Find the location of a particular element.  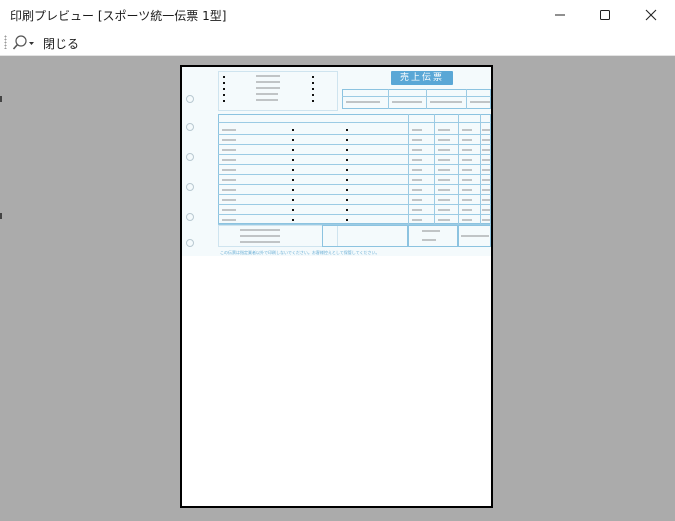

close-icon is located at coordinates (651, 15).